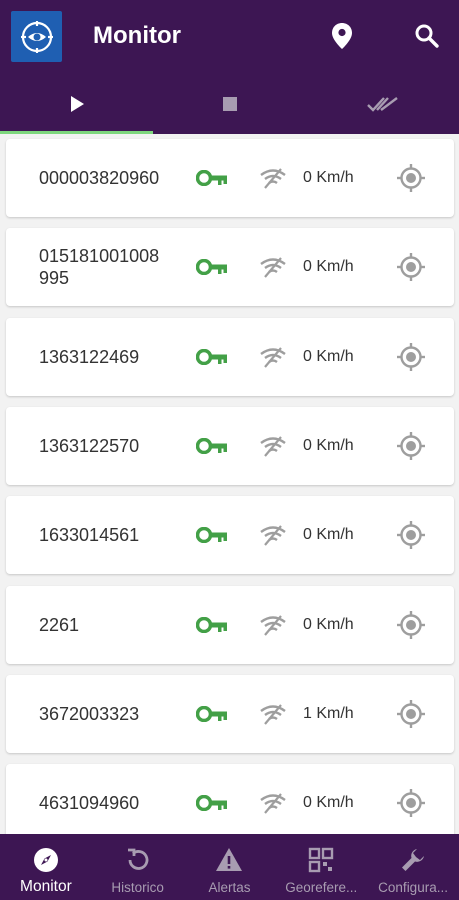 This screenshot has width=459, height=900. What do you see at coordinates (46, 886) in the screenshot?
I see `nav-label: Monitor` at bounding box center [46, 886].